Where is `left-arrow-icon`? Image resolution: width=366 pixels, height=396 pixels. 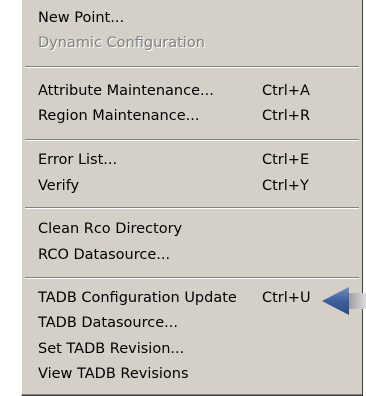 left-arrow-icon is located at coordinates (344, 301).